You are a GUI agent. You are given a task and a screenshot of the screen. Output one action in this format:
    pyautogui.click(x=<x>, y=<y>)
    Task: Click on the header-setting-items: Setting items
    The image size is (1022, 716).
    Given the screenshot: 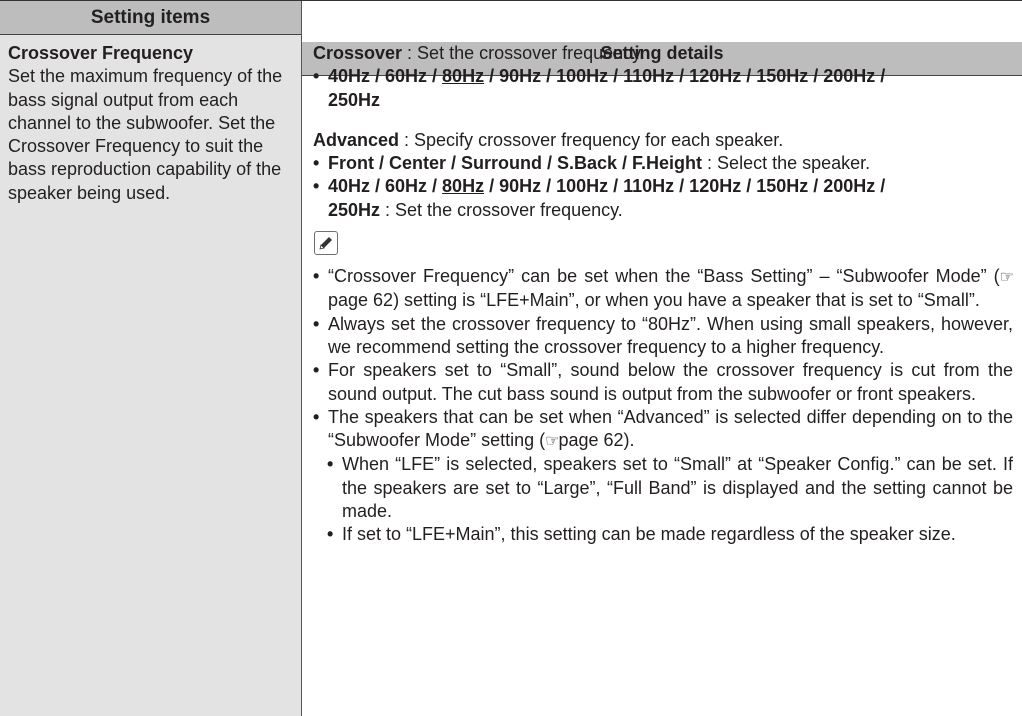 What is the action you would take?
    pyautogui.click(x=150, y=18)
    